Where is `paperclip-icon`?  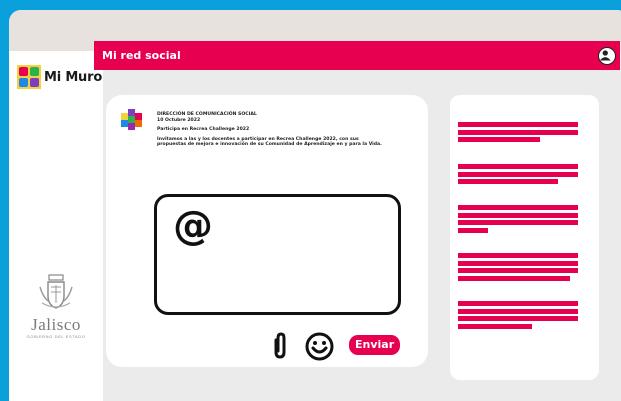 paperclip-icon is located at coordinates (280, 346).